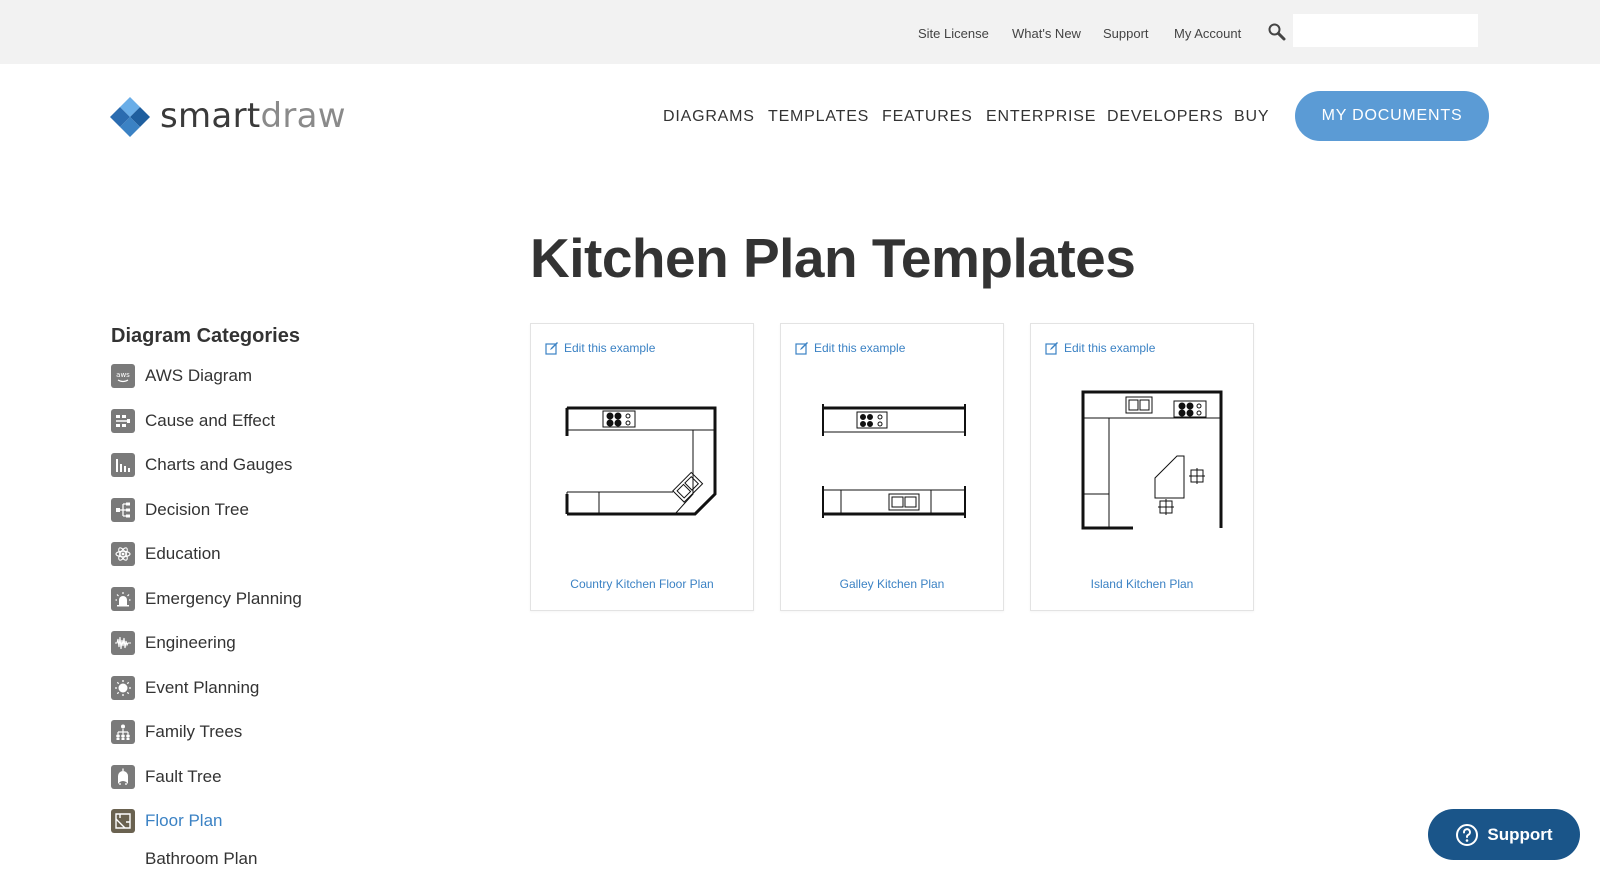 The width and height of the screenshot is (1600, 874). Describe the element at coordinates (1251, 117) in the screenshot. I see `nav-buy: BUY` at that location.